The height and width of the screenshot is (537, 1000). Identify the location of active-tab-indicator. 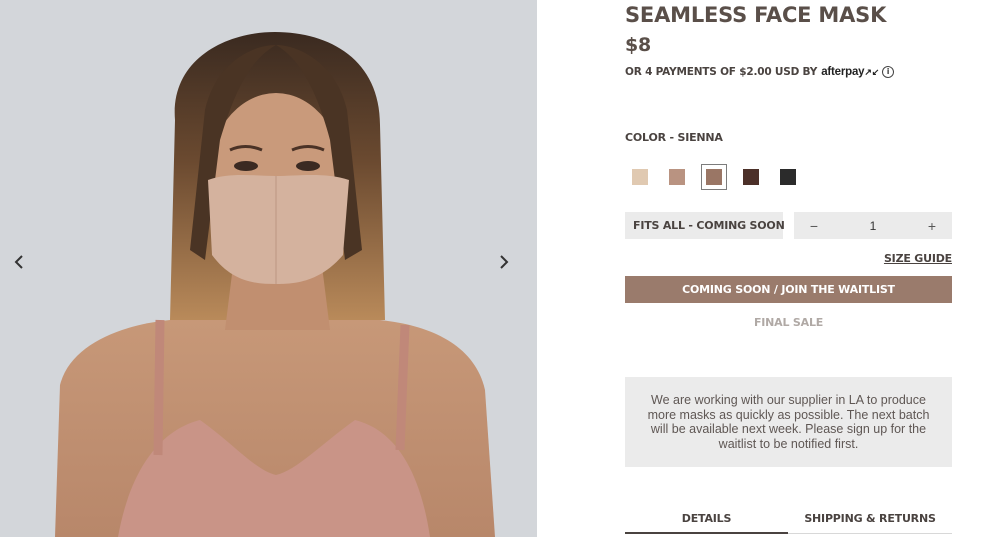
(706, 533).